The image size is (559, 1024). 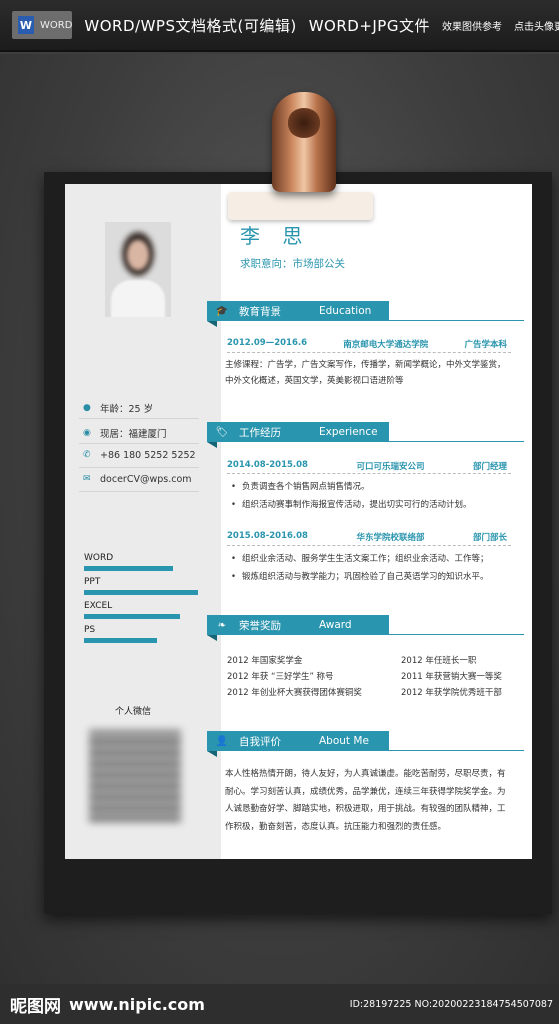 What do you see at coordinates (133, 434) in the screenshot?
I see `info-location-text: 现居：福建厦门` at bounding box center [133, 434].